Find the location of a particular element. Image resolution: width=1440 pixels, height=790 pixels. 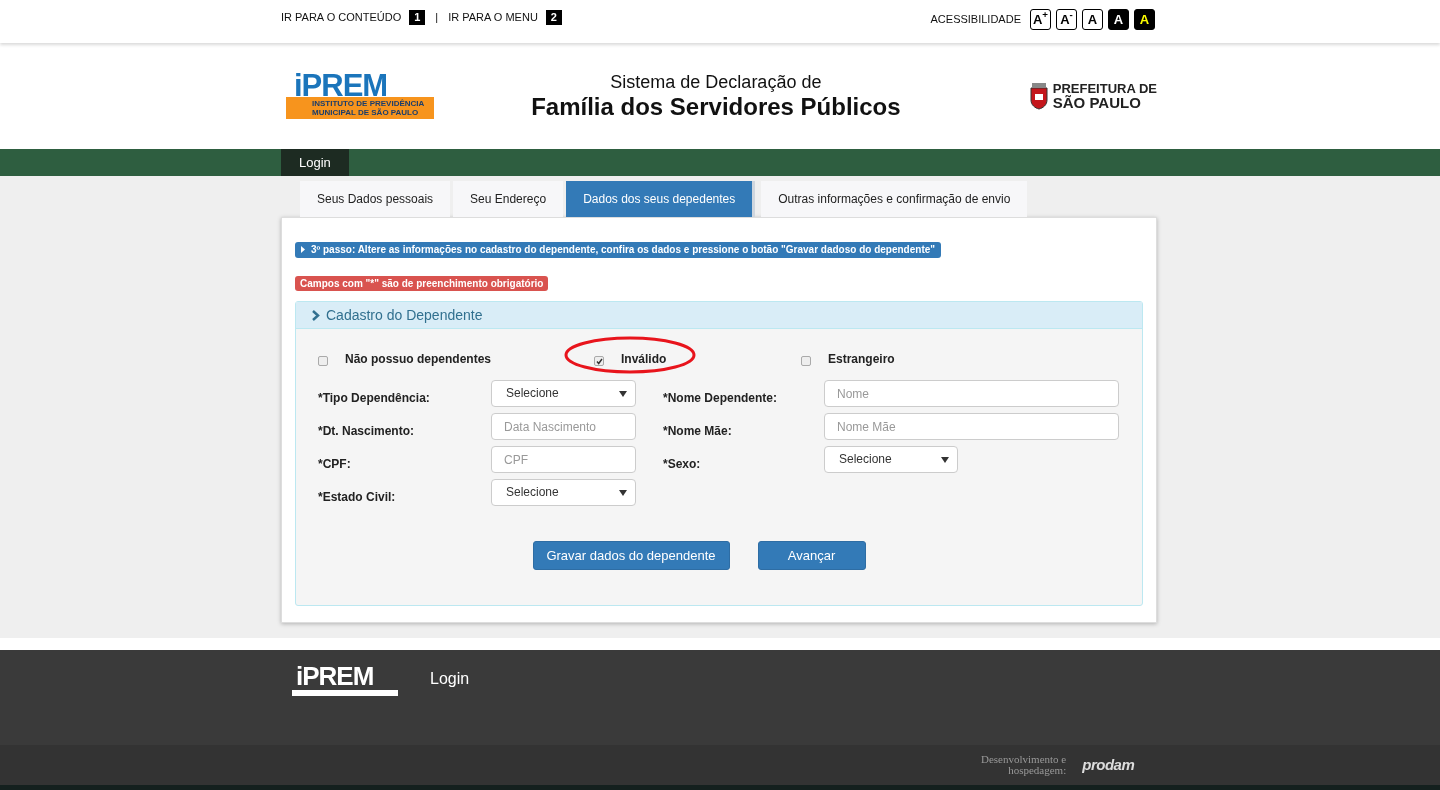

checkbox-label: Inválido is located at coordinates (644, 359).